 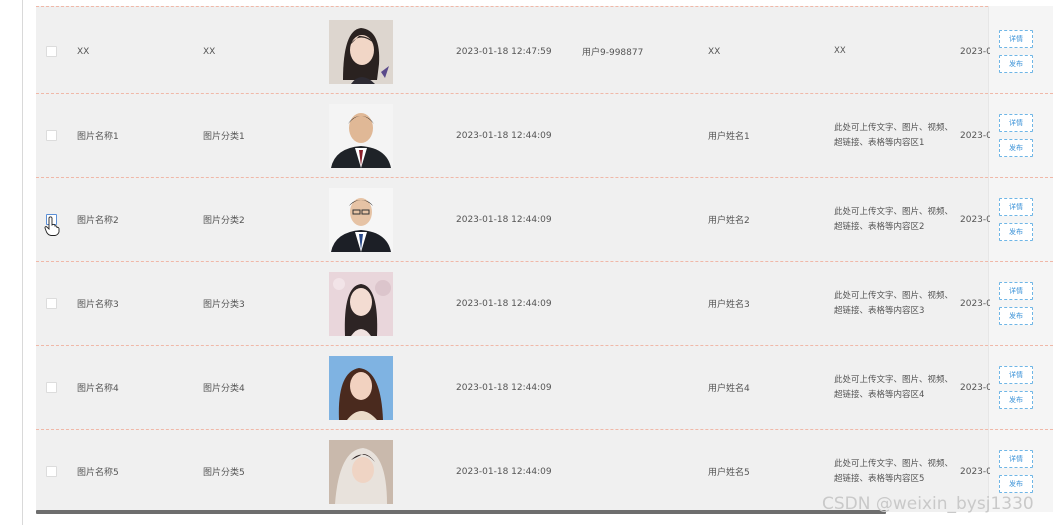 I want to click on cell-user-name: 用户姓名4, so click(x=729, y=389).